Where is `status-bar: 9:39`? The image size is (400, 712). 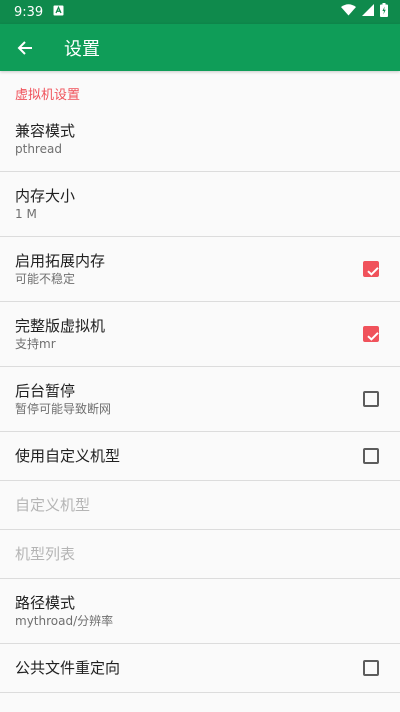 status-bar: 9:39 is located at coordinates (200, 12).